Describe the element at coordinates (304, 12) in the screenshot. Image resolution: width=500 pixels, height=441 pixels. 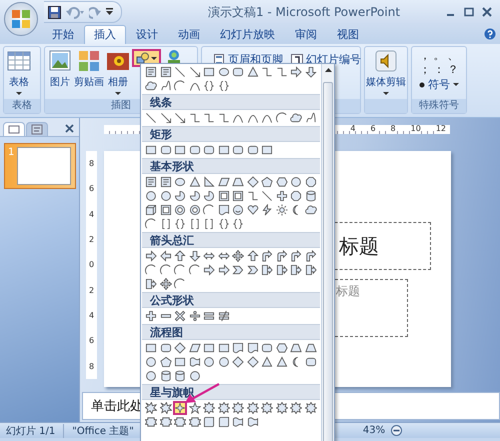
I see `window-title: 演示文稿1 - Microsoft PowerPoint` at that location.